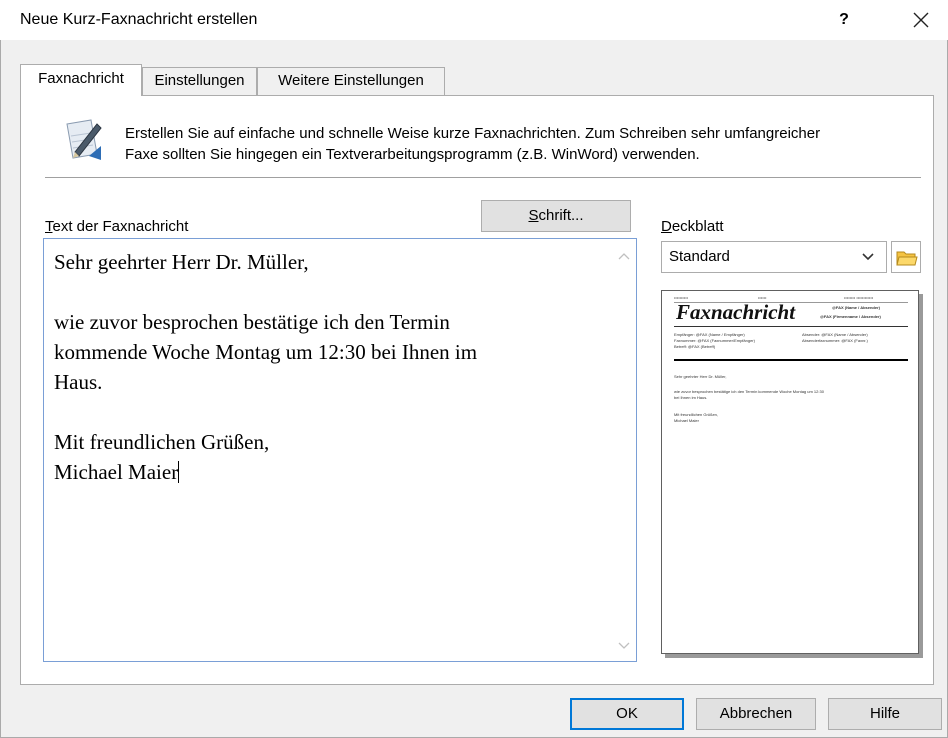 This screenshot has height=738, width=948. Describe the element at coordinates (835, 334) in the screenshot. I see `preview-field: Absender: @FAX (Name / Absender)` at that location.